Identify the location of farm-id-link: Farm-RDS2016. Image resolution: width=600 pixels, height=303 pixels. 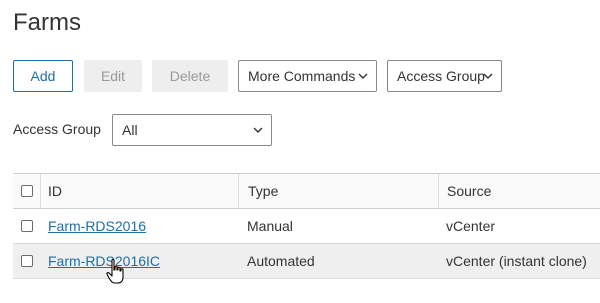
(97, 226).